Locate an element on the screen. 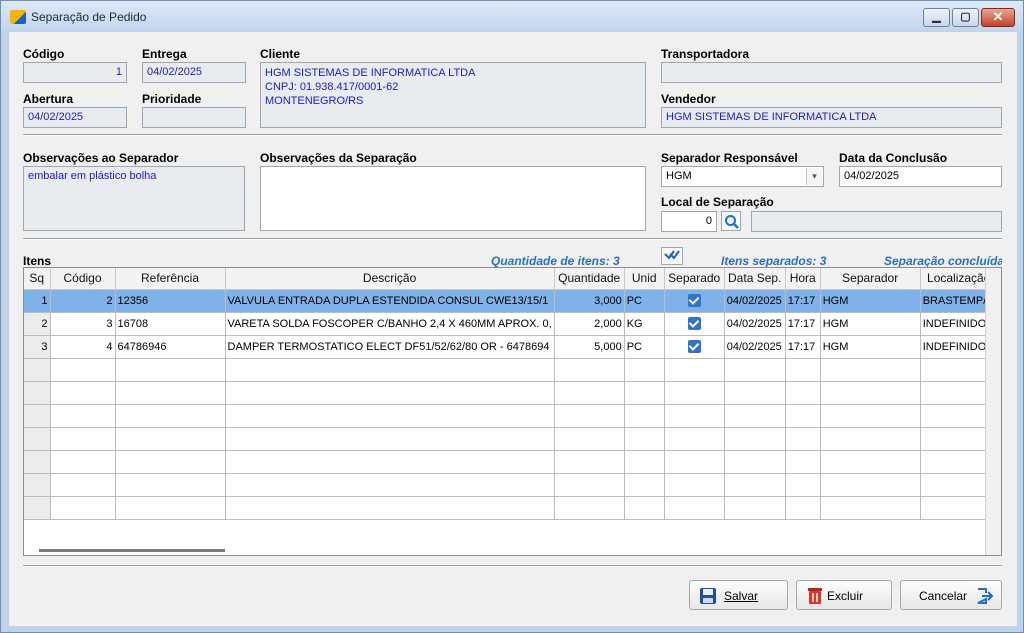  conclusao-field: 04/02/2025 is located at coordinates (920, 176).